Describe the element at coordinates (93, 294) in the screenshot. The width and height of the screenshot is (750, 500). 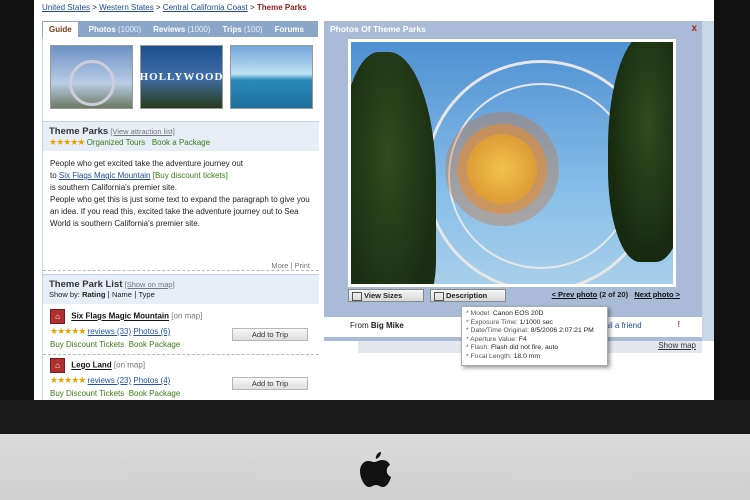
I see `sort-rating: Rating` at that location.